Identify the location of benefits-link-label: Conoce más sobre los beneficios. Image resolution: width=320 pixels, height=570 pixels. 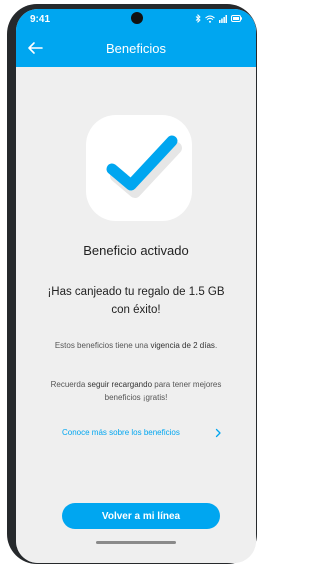
(121, 432).